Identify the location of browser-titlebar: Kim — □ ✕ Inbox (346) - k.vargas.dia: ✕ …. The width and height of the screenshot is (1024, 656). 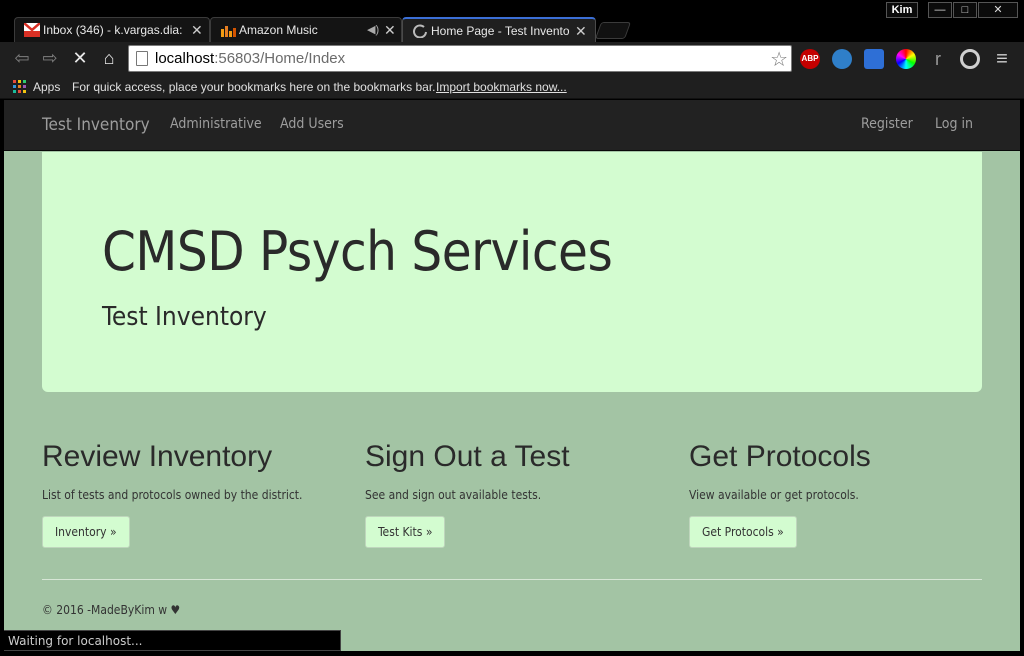
(512, 21).